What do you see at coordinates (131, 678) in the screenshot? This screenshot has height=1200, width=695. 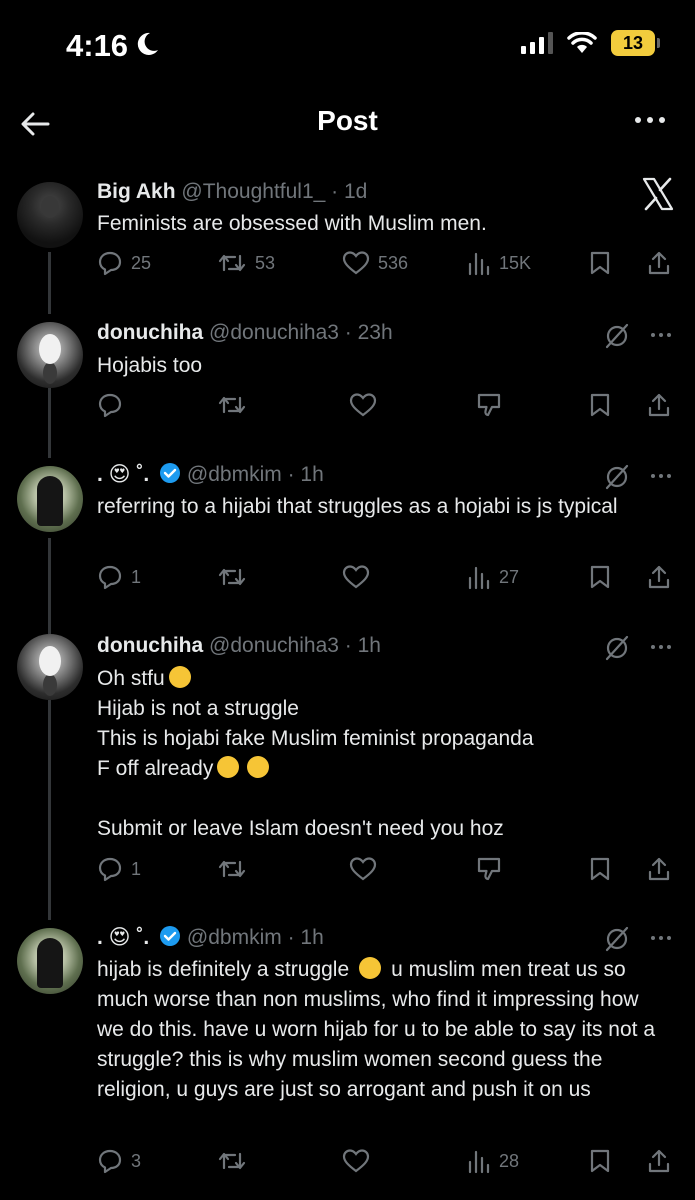 I see `tweet-line: Oh stfu` at bounding box center [131, 678].